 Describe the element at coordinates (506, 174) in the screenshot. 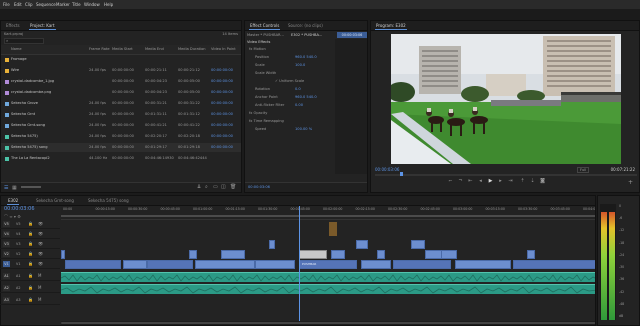

I see `program-scrubber` at that location.